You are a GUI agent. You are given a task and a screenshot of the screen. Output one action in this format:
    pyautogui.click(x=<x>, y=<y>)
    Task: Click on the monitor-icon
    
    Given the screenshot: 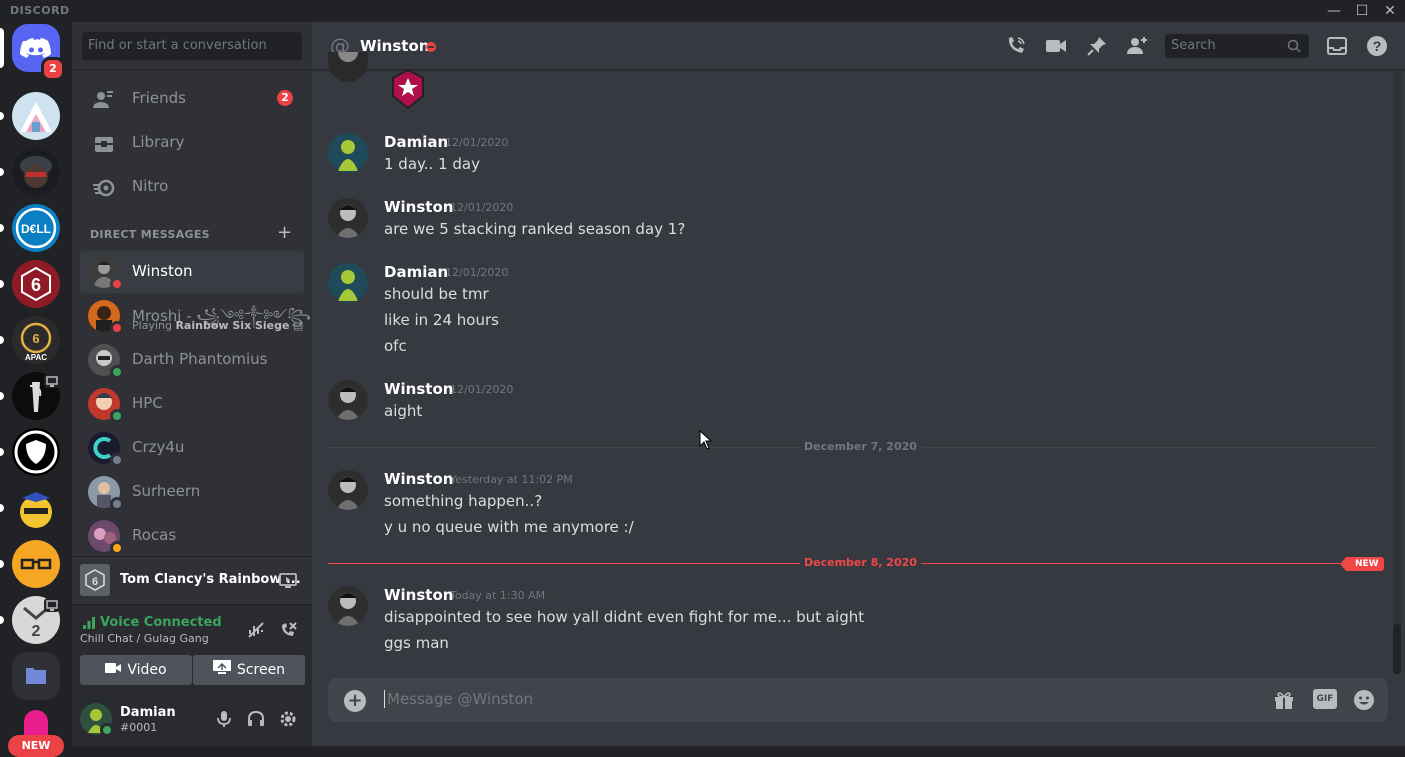 What is the action you would take?
    pyautogui.click(x=52, y=605)
    